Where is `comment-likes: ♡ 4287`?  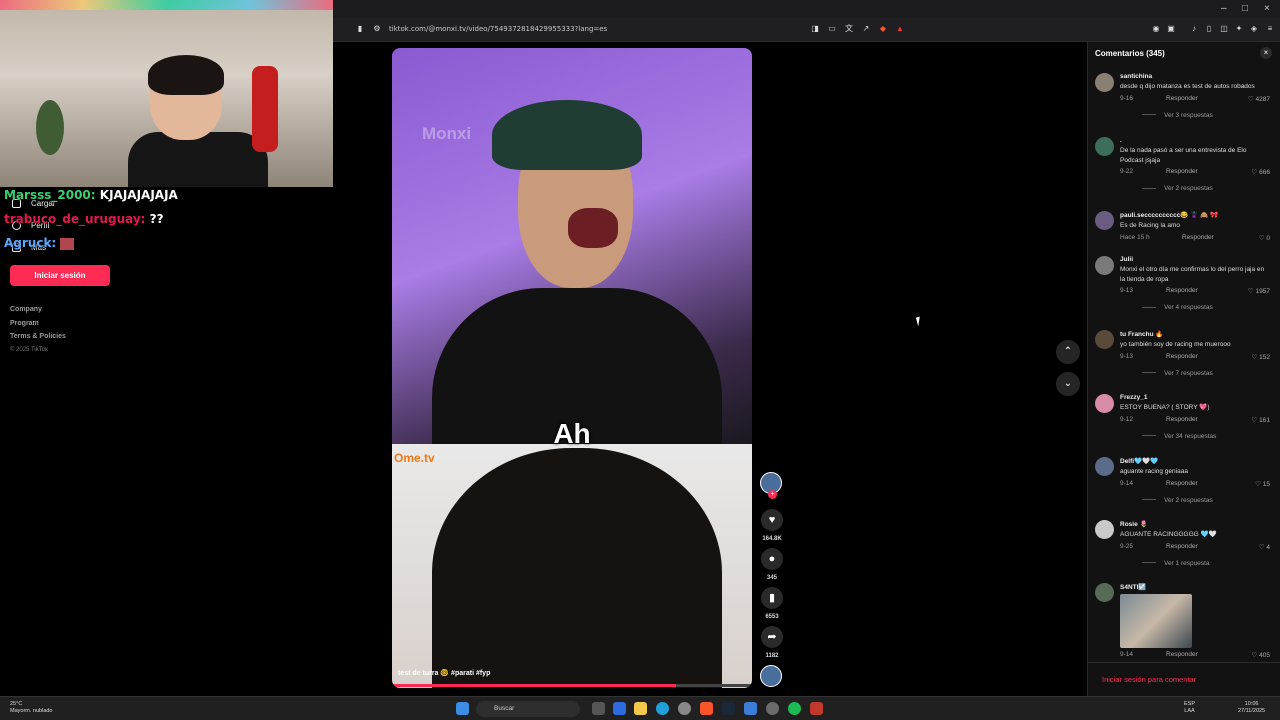
comment-likes: ♡ 4287 is located at coordinates (1259, 99).